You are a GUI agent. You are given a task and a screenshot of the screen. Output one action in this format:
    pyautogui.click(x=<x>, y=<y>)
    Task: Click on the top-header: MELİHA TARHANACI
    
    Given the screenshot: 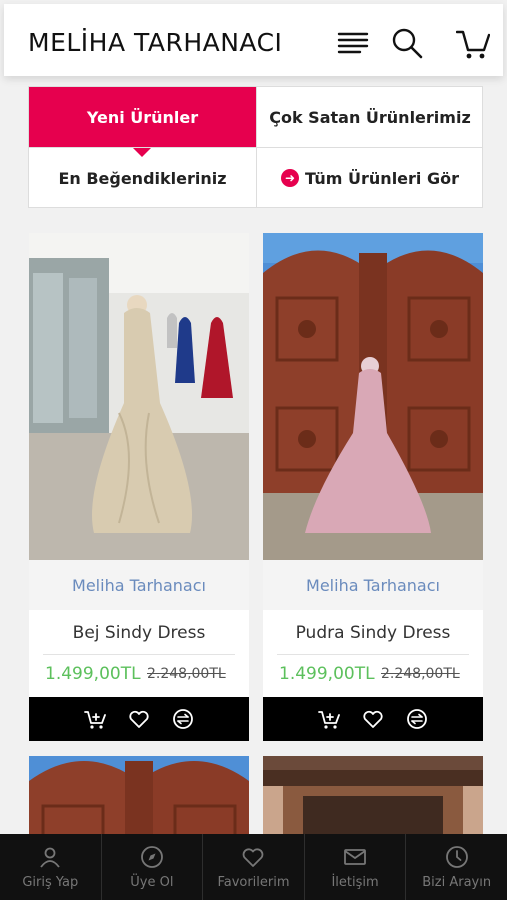 What is the action you would take?
    pyautogui.click(x=253, y=40)
    